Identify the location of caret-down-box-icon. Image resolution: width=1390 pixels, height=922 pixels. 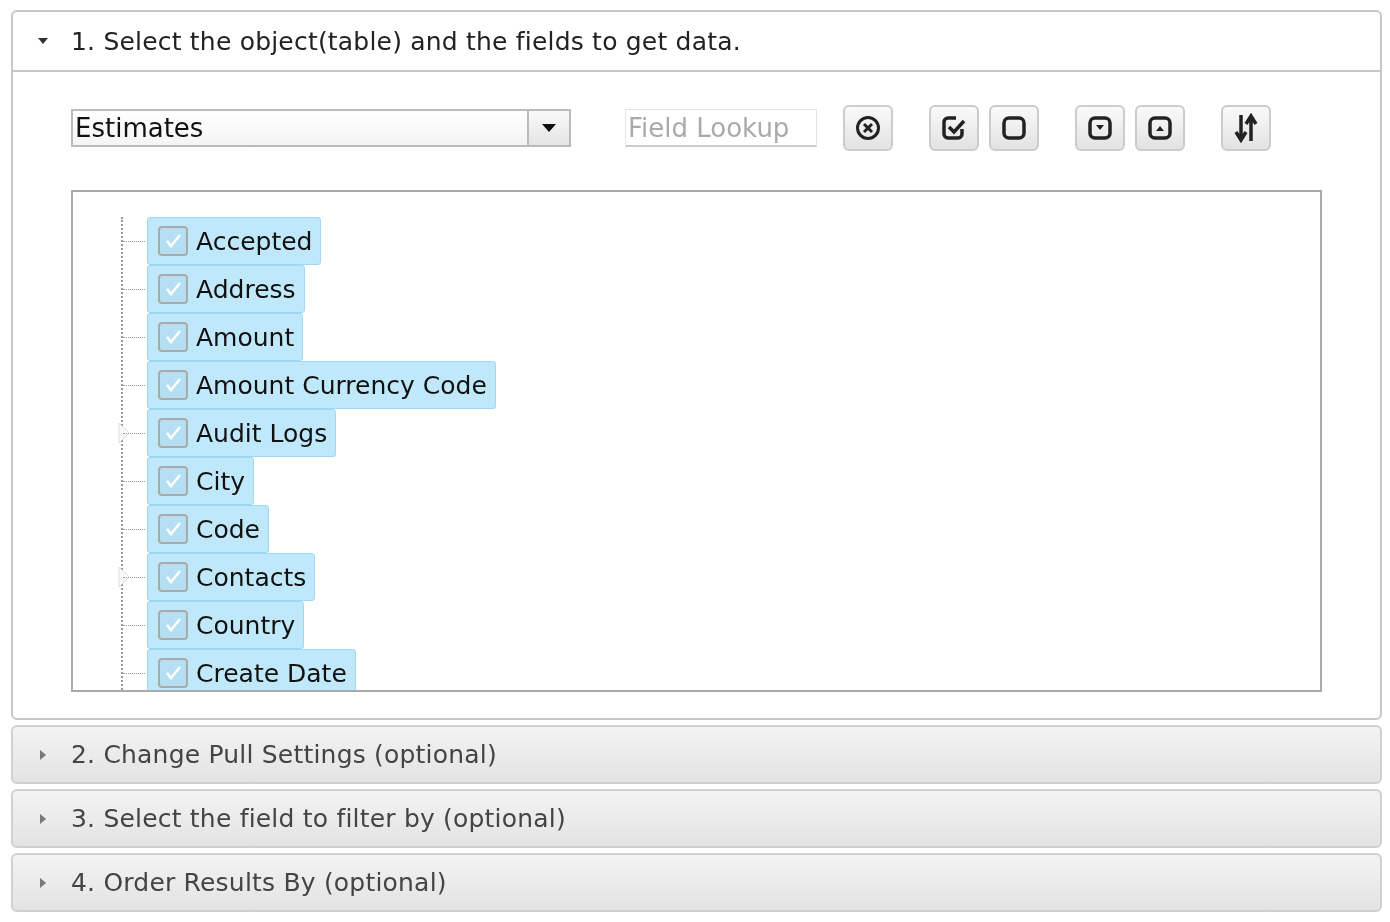
(1100, 128).